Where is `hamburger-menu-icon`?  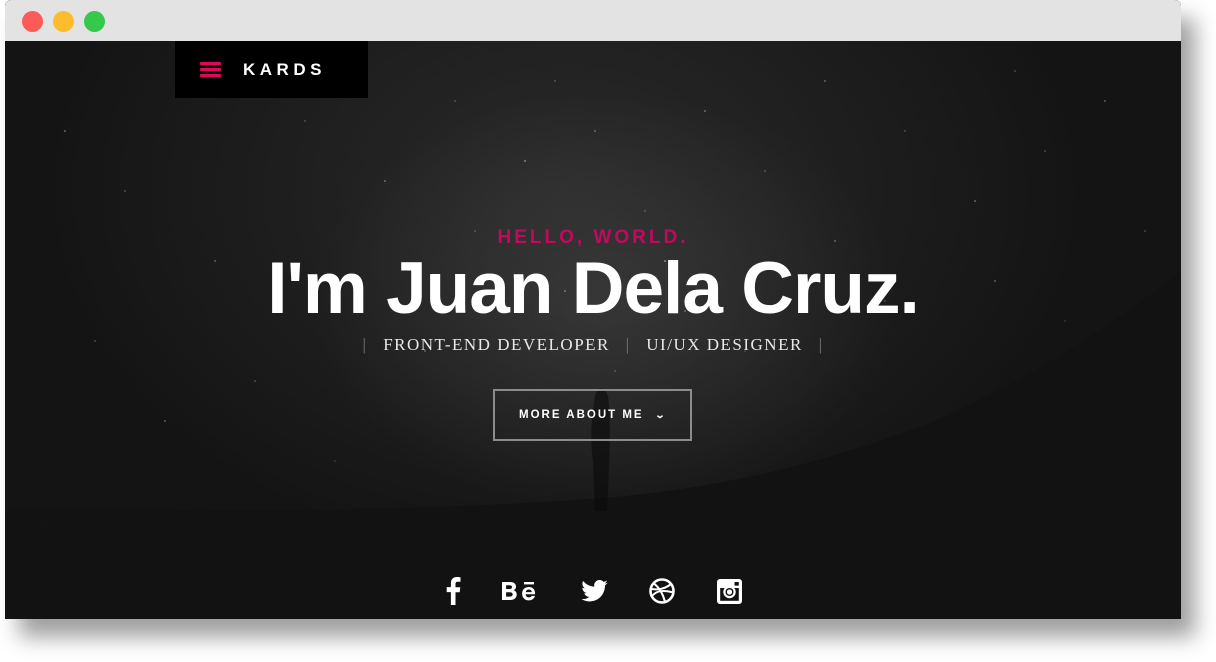
hamburger-menu-icon is located at coordinates (210, 69).